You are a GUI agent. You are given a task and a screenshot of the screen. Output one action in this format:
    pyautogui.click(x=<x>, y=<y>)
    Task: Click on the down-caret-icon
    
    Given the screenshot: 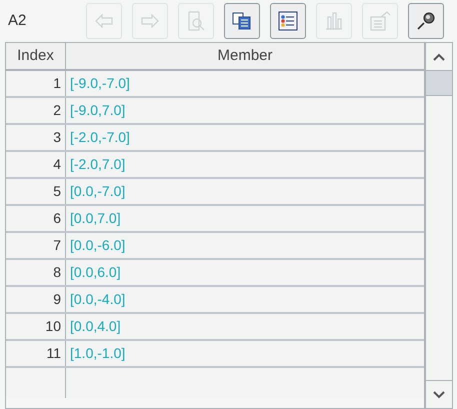 What is the action you would take?
    pyautogui.click(x=439, y=394)
    